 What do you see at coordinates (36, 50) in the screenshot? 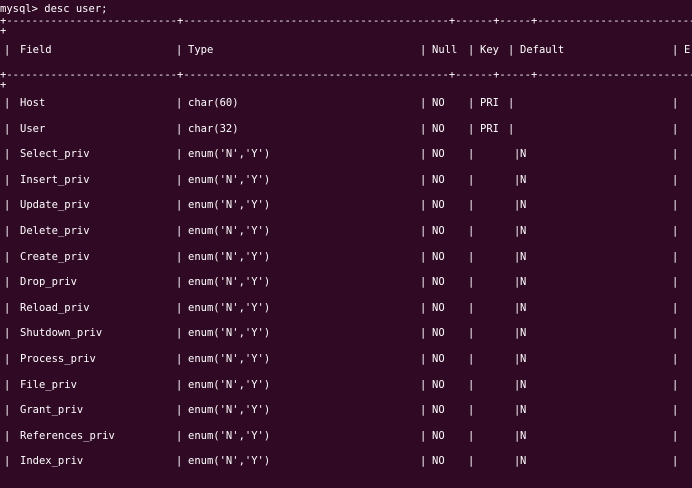
I see `header-field: Field` at bounding box center [36, 50].